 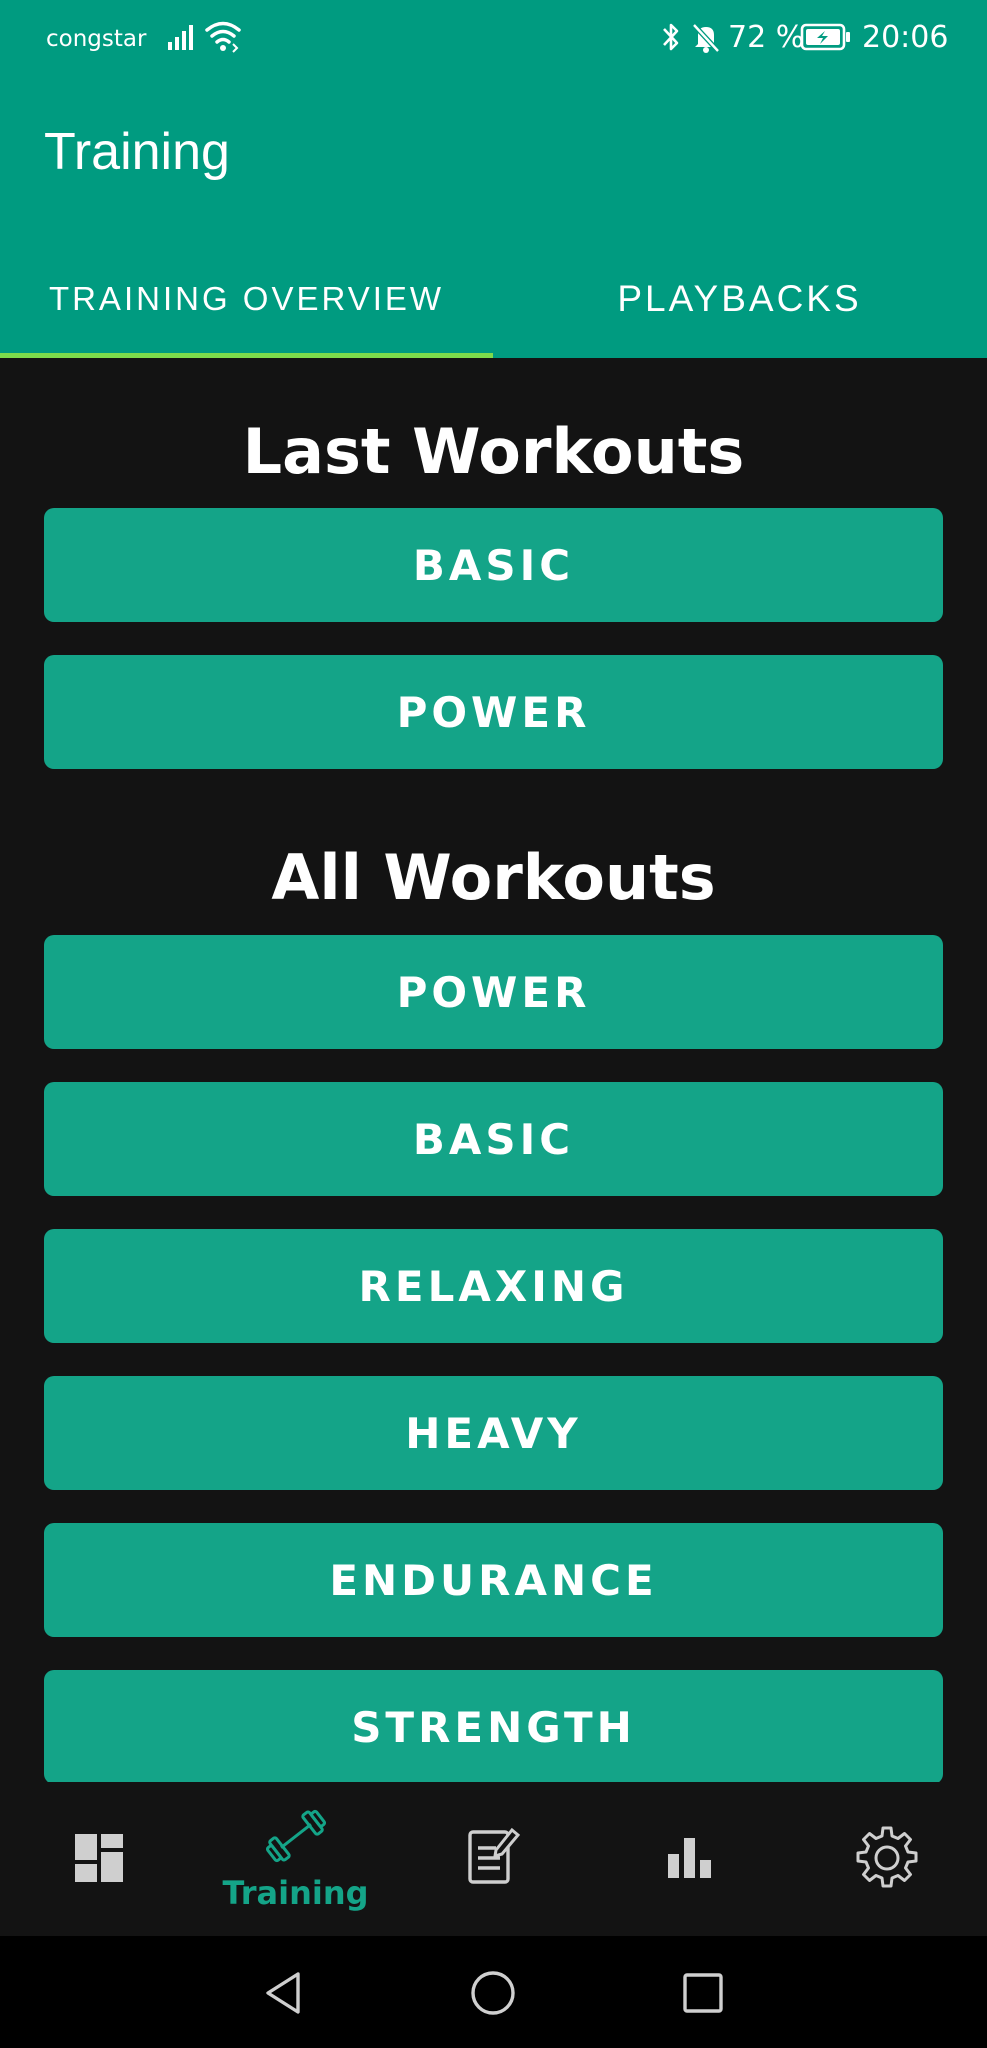 What do you see at coordinates (493, 1726) in the screenshot?
I see `workout-button-strength: STRENGTH` at bounding box center [493, 1726].